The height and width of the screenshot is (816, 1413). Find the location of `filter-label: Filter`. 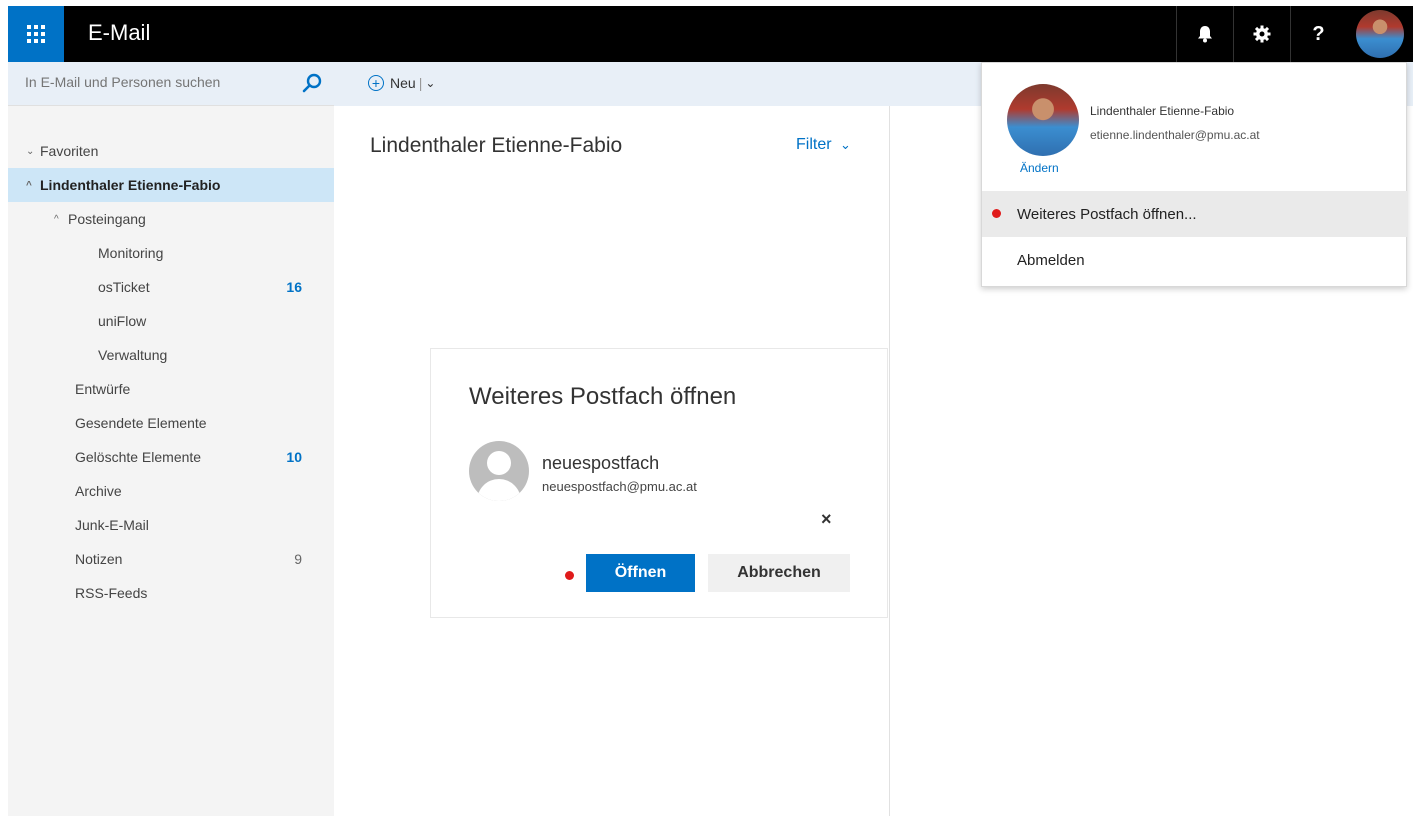

filter-label: Filter is located at coordinates (814, 144).